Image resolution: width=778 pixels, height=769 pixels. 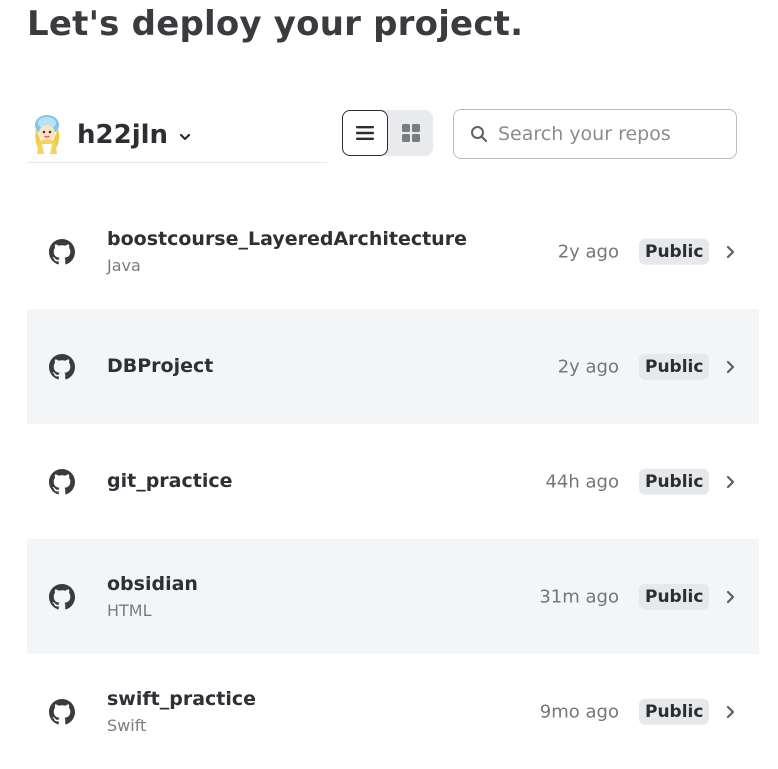 What do you see at coordinates (47, 134) in the screenshot?
I see `avatar-icon` at bounding box center [47, 134].